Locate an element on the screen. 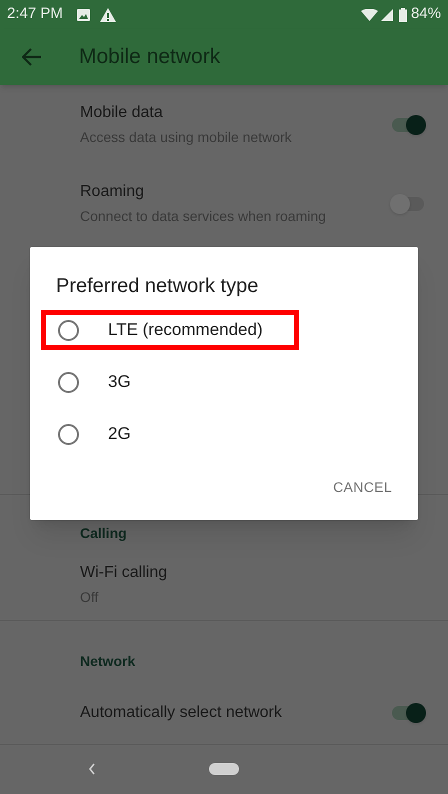 Image resolution: width=448 pixels, height=794 pixels. section-header: Calling is located at coordinates (103, 533).